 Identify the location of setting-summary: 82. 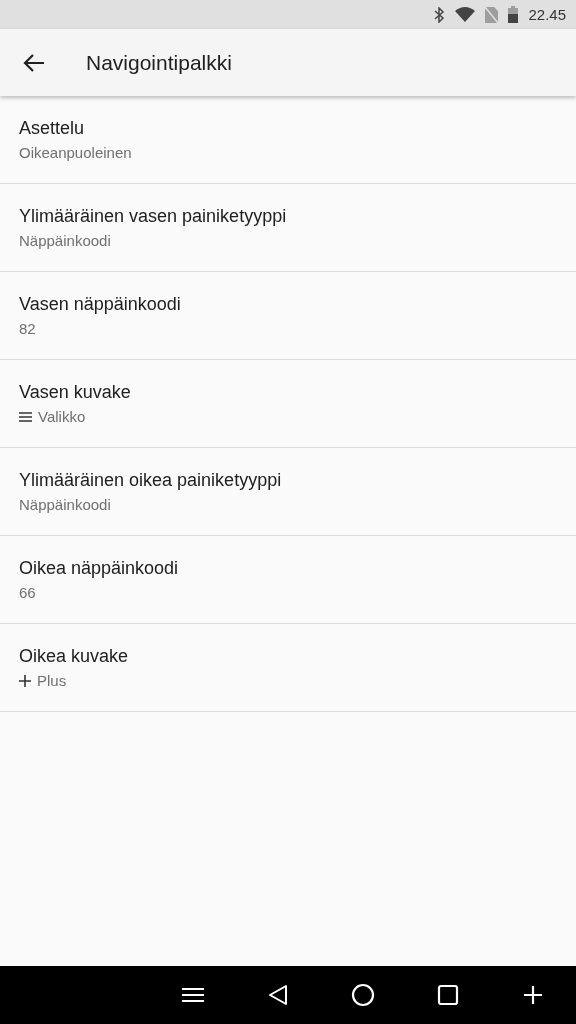
(27, 328).